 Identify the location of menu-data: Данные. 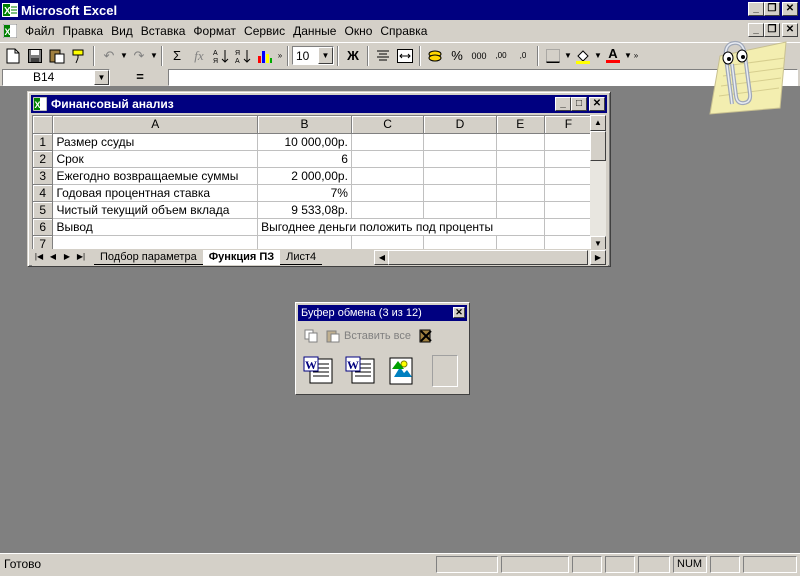
(314, 31).